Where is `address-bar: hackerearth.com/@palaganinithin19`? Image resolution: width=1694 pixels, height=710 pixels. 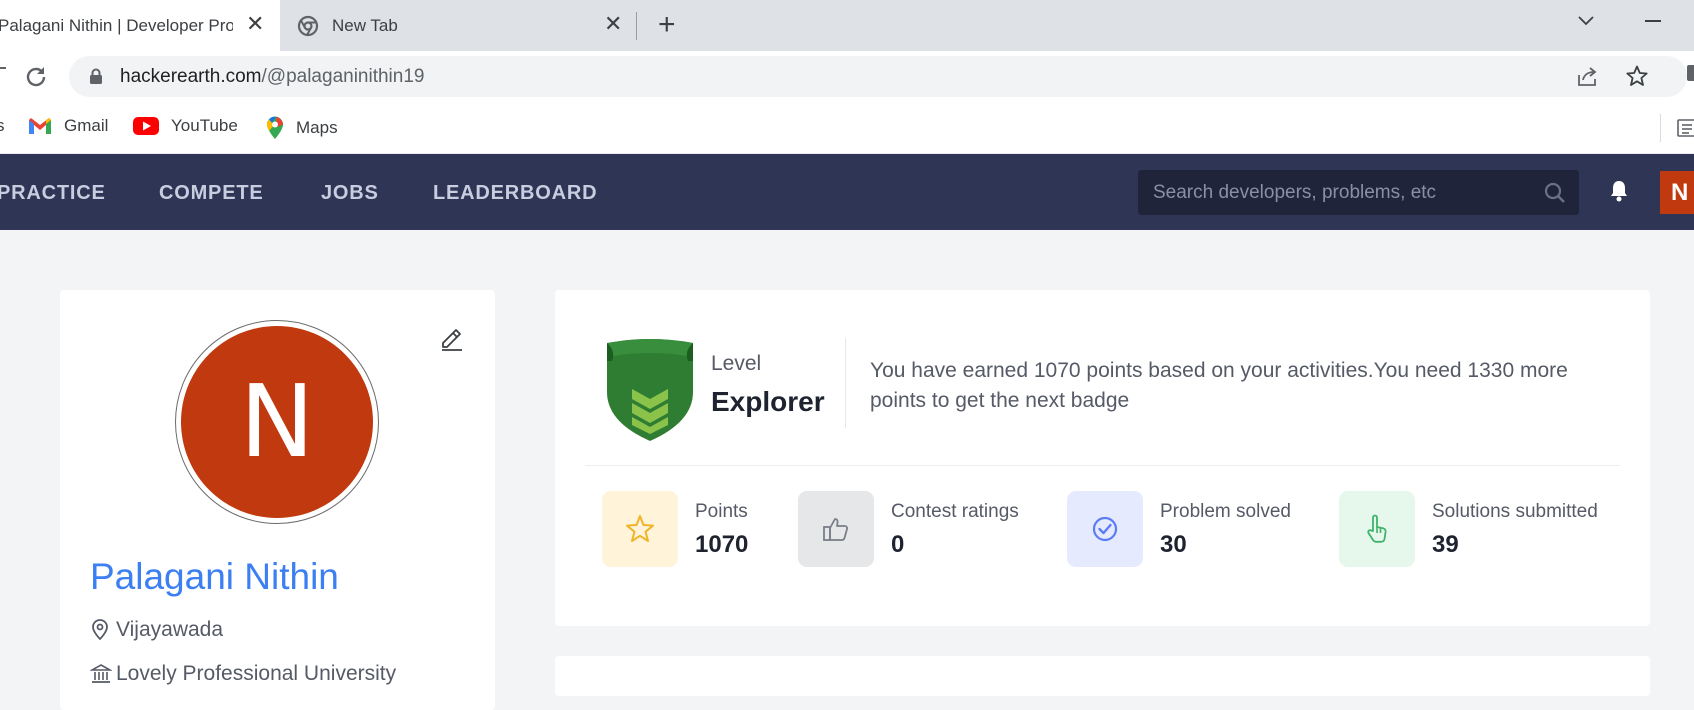
address-bar: hackerearth.com/@palaganinithin19 is located at coordinates (878, 76).